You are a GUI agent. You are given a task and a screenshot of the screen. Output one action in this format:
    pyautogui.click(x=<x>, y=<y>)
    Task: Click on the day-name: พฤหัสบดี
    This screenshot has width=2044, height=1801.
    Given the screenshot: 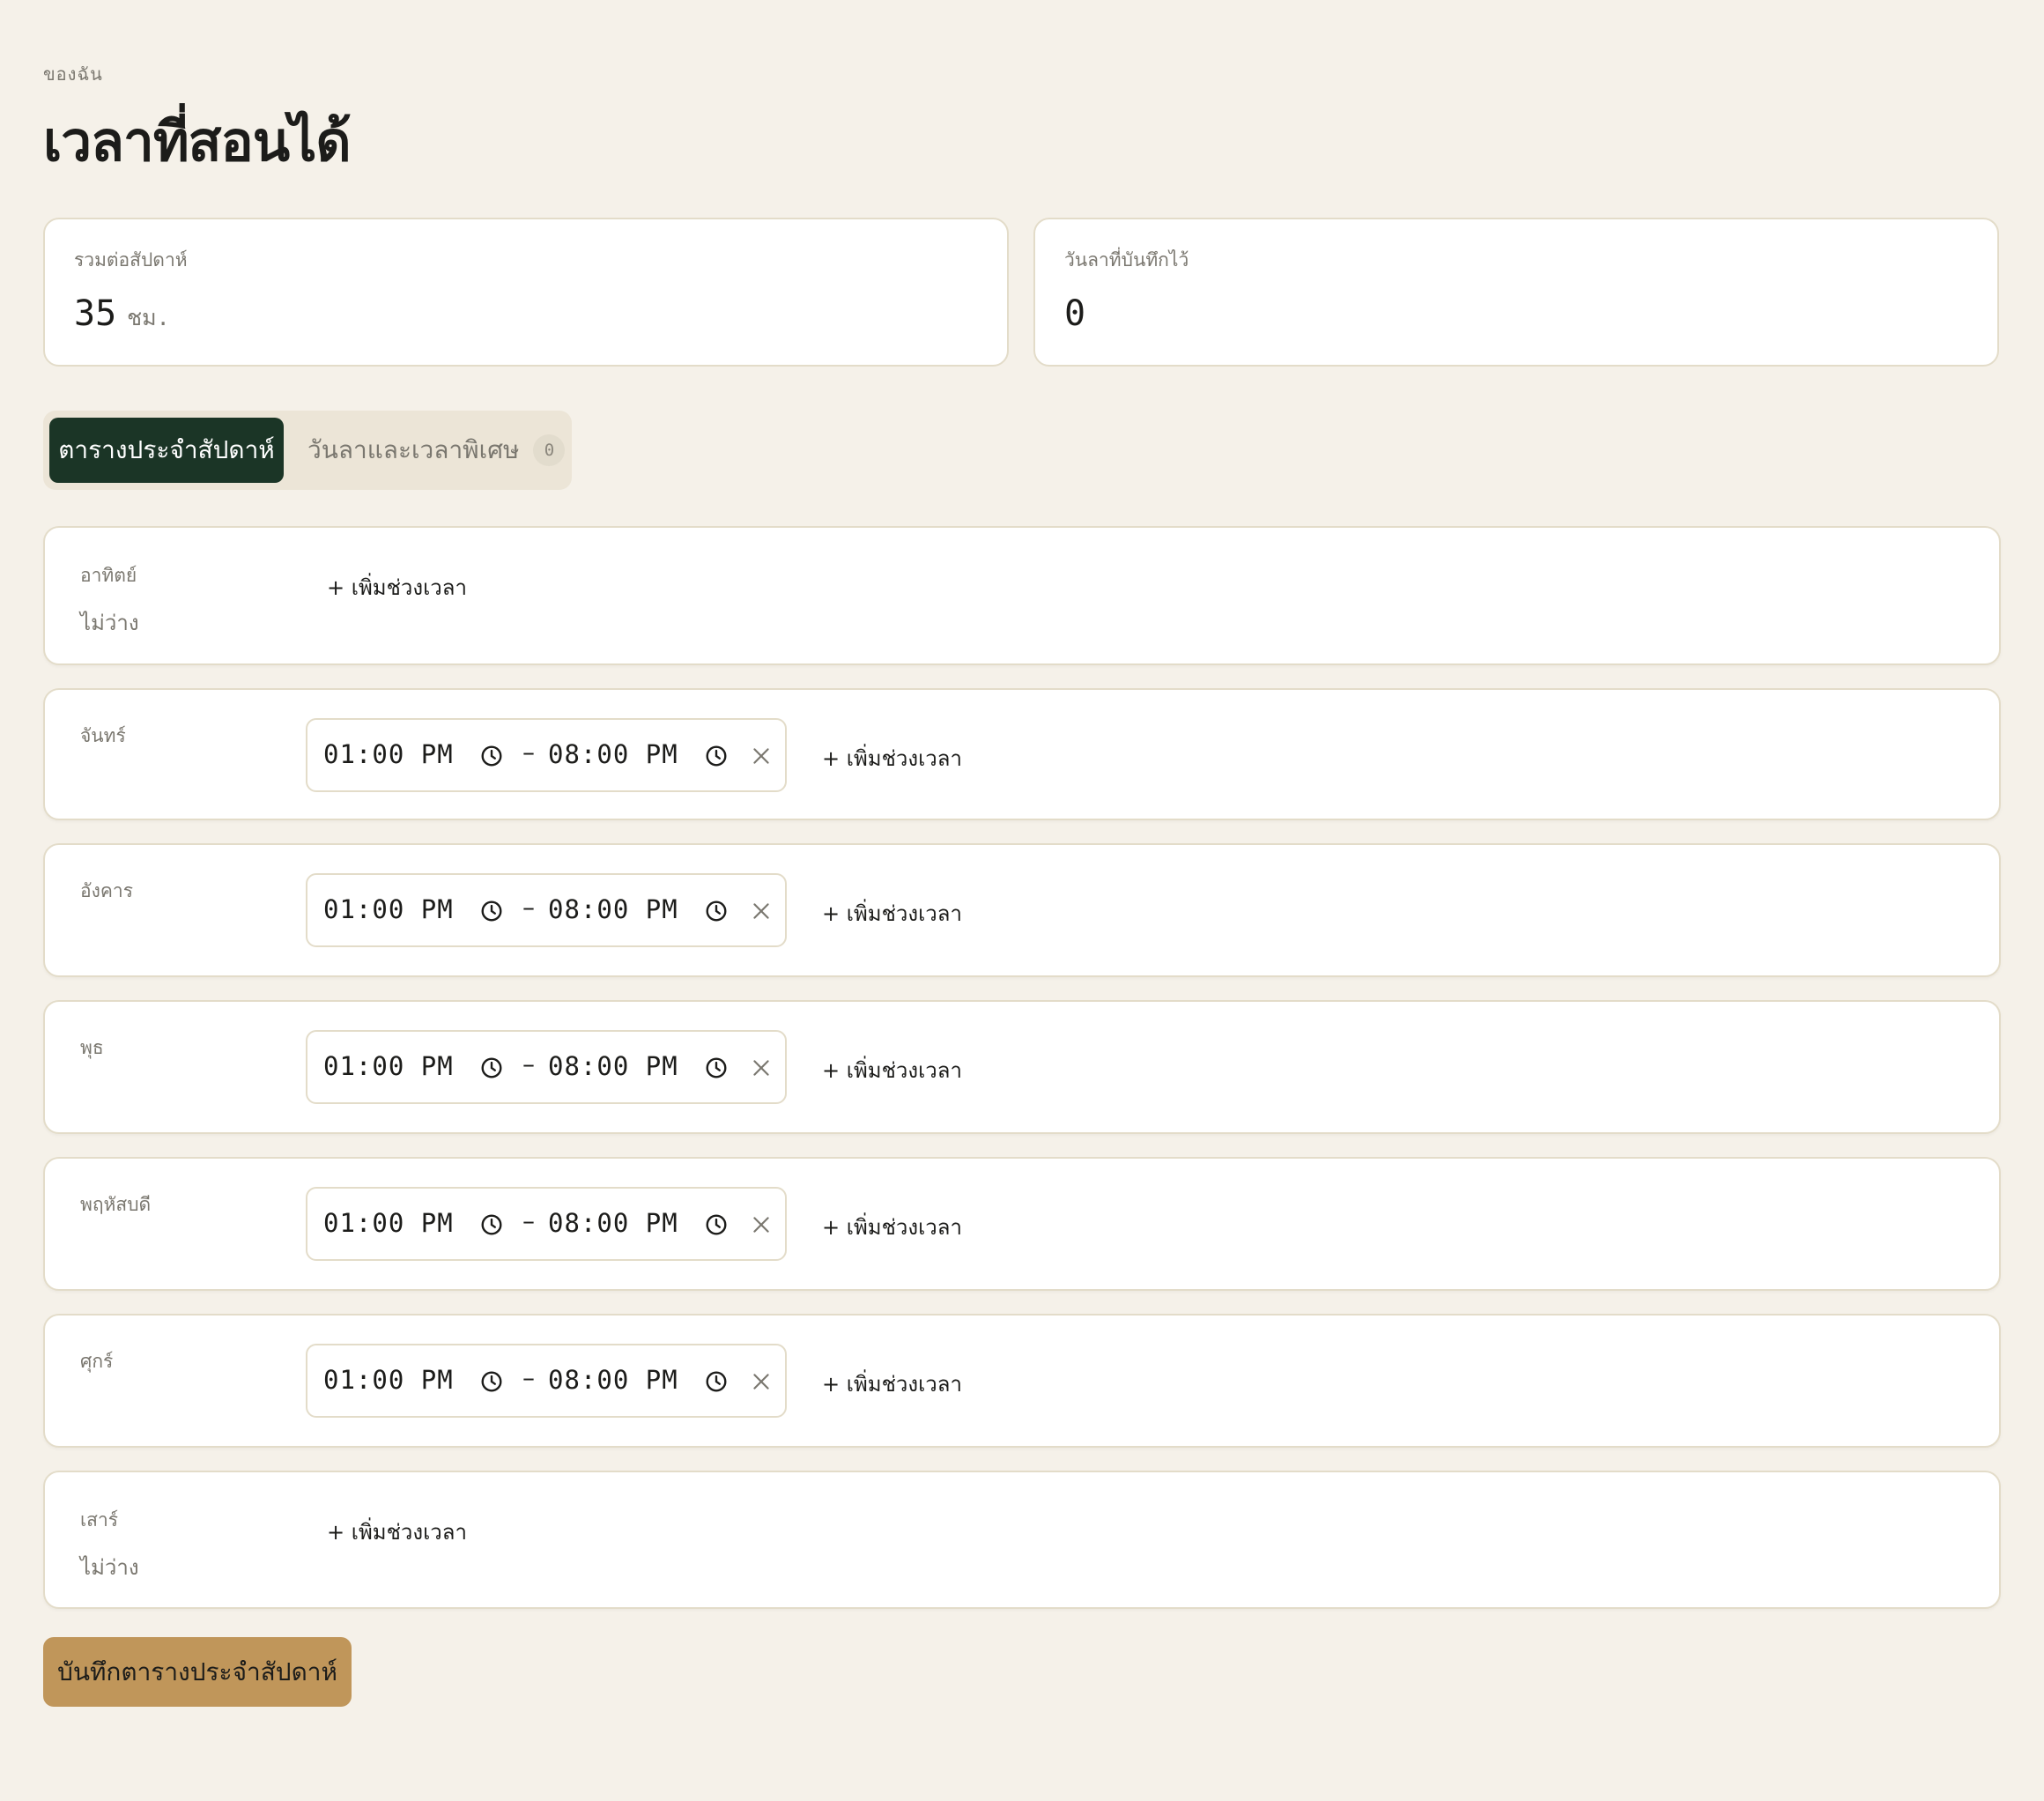 What is the action you would take?
    pyautogui.click(x=116, y=1205)
    